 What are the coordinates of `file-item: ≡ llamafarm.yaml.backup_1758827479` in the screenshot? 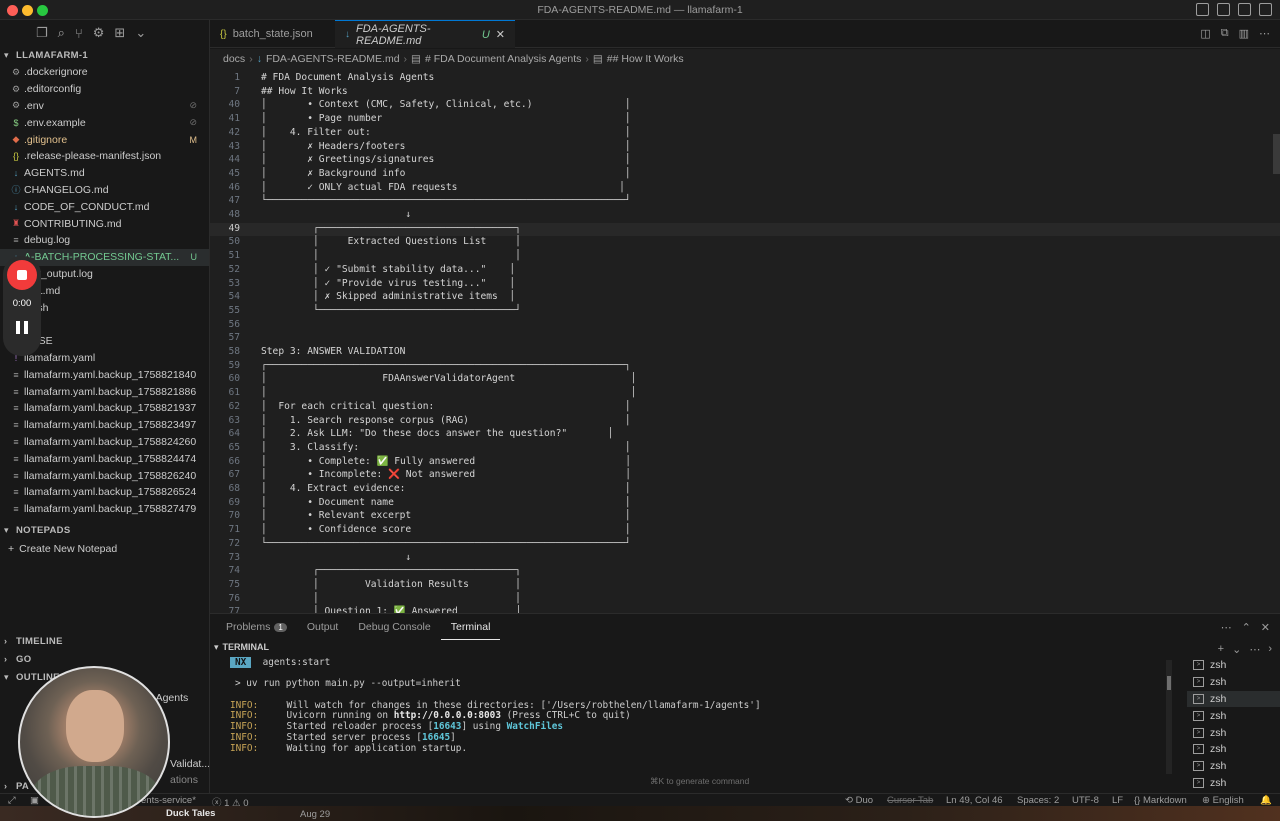 It's located at (104, 509).